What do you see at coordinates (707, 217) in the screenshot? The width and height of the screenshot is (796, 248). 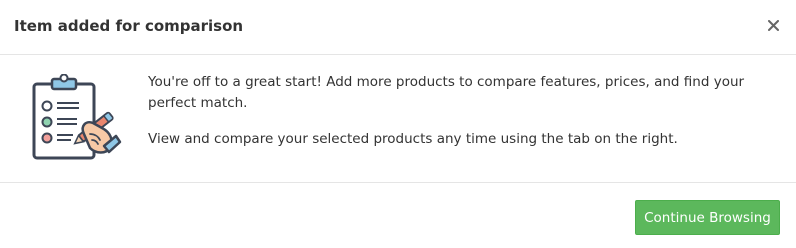 I see `continue-browsing-button: Continue Browsing` at bounding box center [707, 217].